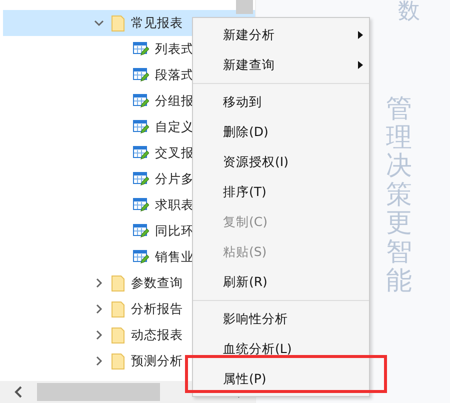 Image resolution: width=450 pixels, height=403 pixels. What do you see at coordinates (157, 309) in the screenshot?
I see `tree-item-label: 分析报告` at bounding box center [157, 309].